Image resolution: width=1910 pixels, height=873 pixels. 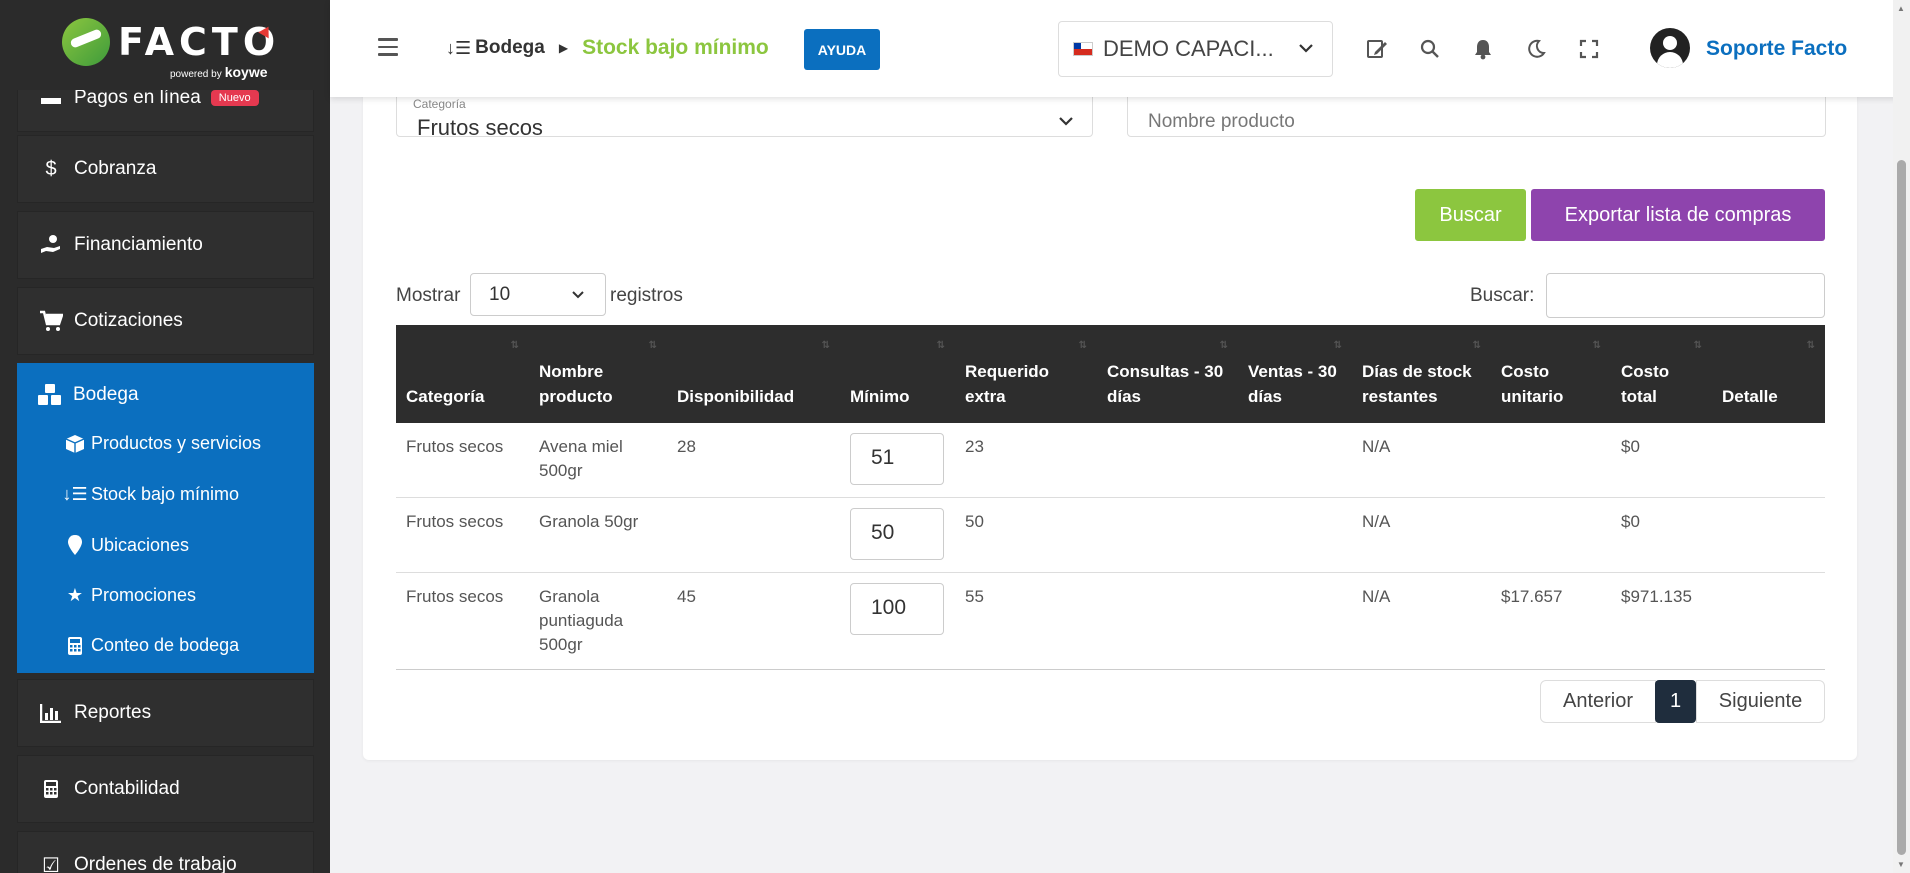 I want to click on sidebar-item-ordenes-de-trabajo: ☑ Ordenes de trabajo, so click(x=165, y=852).